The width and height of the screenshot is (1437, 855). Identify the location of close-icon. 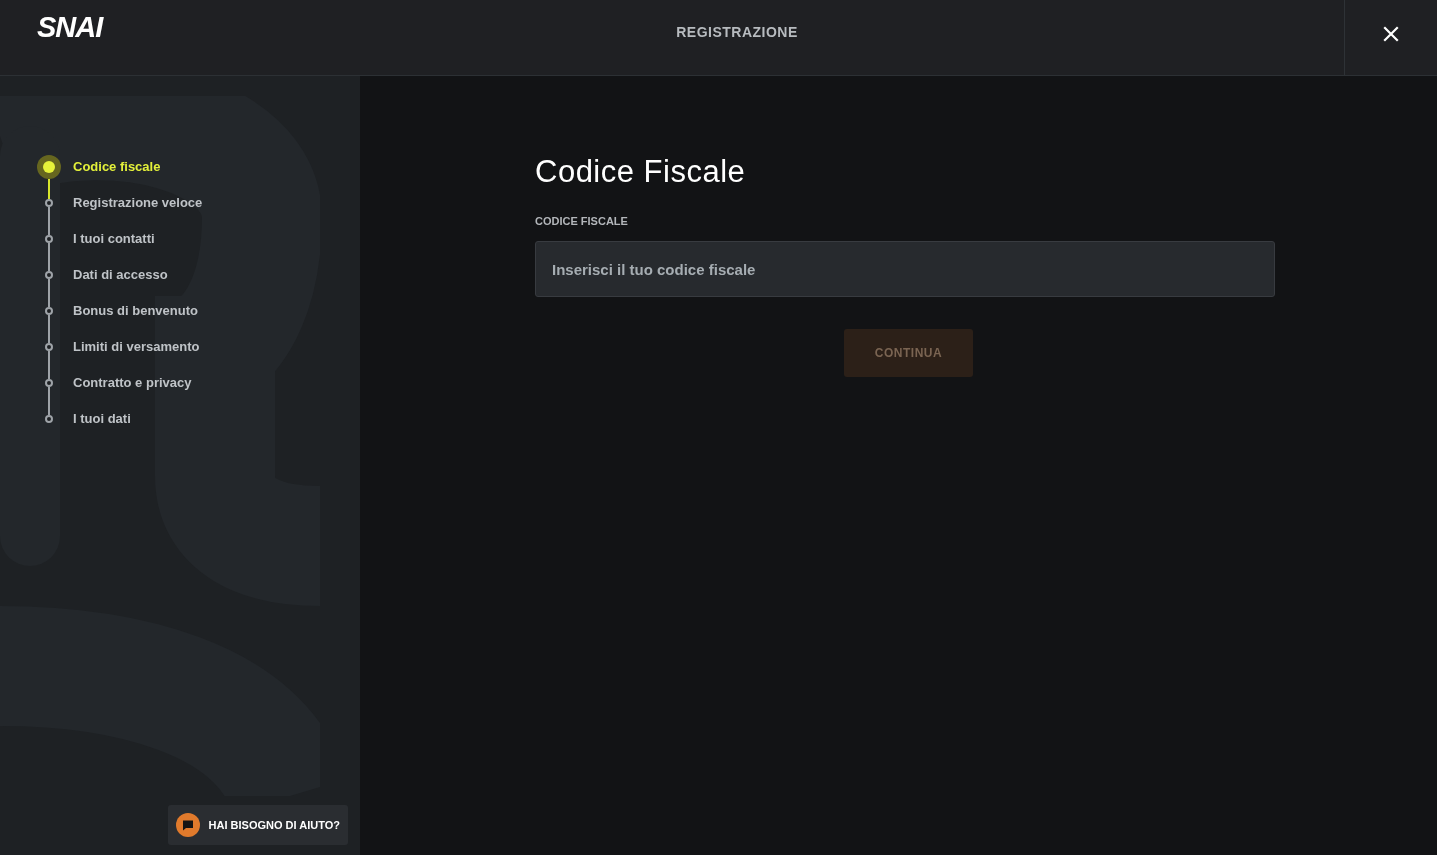
(1391, 34).